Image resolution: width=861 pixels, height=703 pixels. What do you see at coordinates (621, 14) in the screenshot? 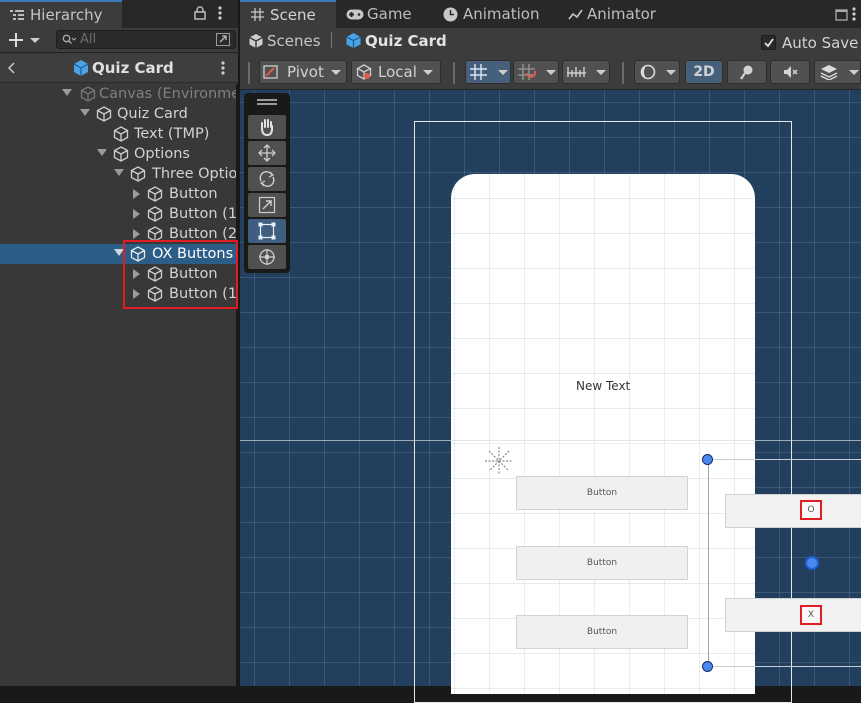
I see `tab-label: Animator` at bounding box center [621, 14].